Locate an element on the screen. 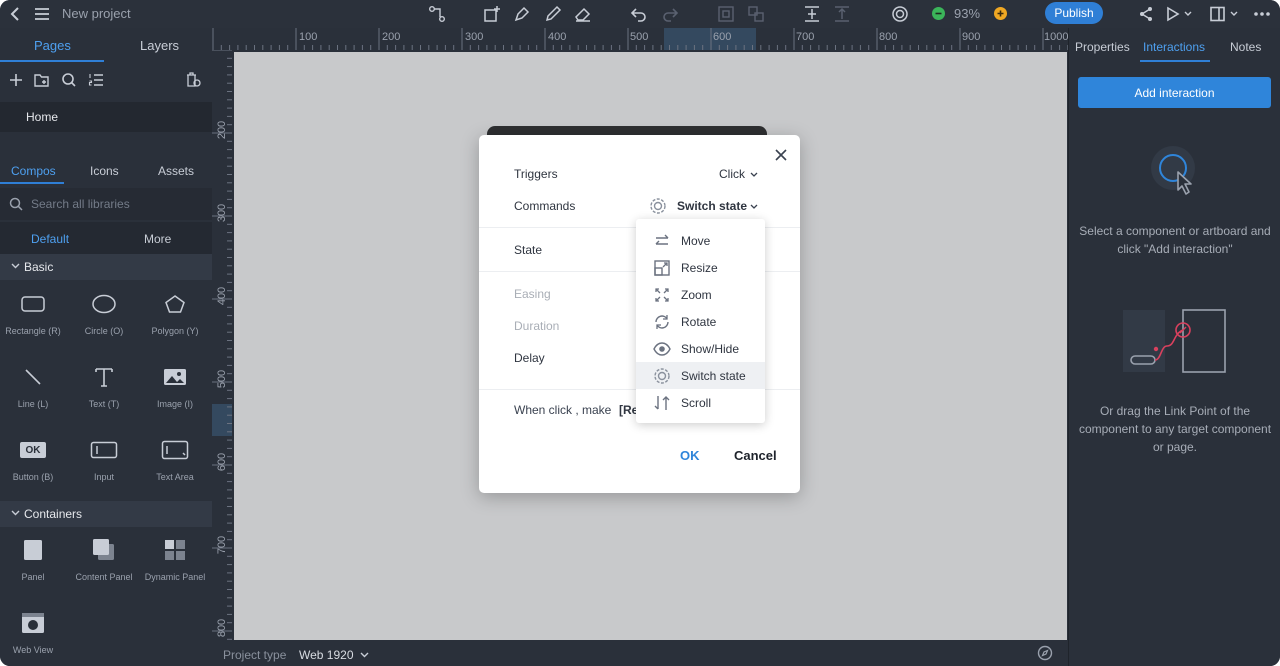 The height and width of the screenshot is (666, 1280). active-tab-indicator is located at coordinates (1175, 61).